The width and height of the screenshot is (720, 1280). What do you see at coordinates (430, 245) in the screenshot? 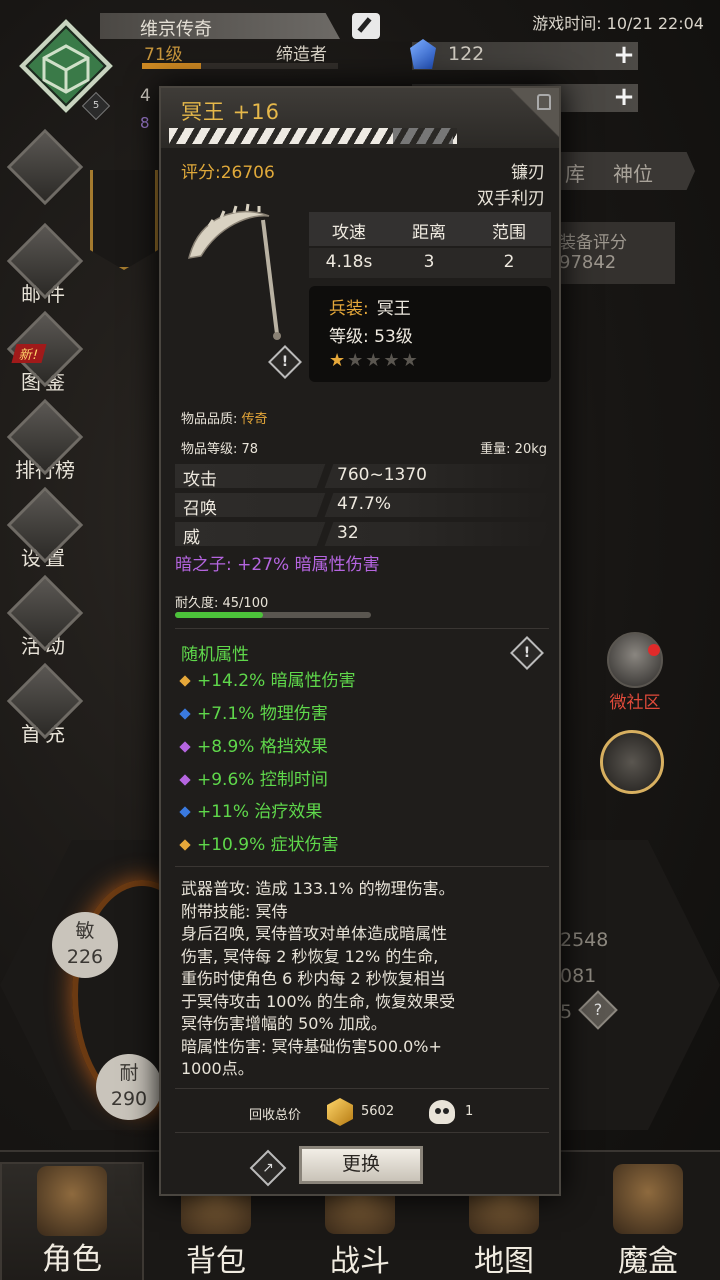
I see `spec-table: 攻速 距离 范围 4.18s 3 2` at bounding box center [430, 245].